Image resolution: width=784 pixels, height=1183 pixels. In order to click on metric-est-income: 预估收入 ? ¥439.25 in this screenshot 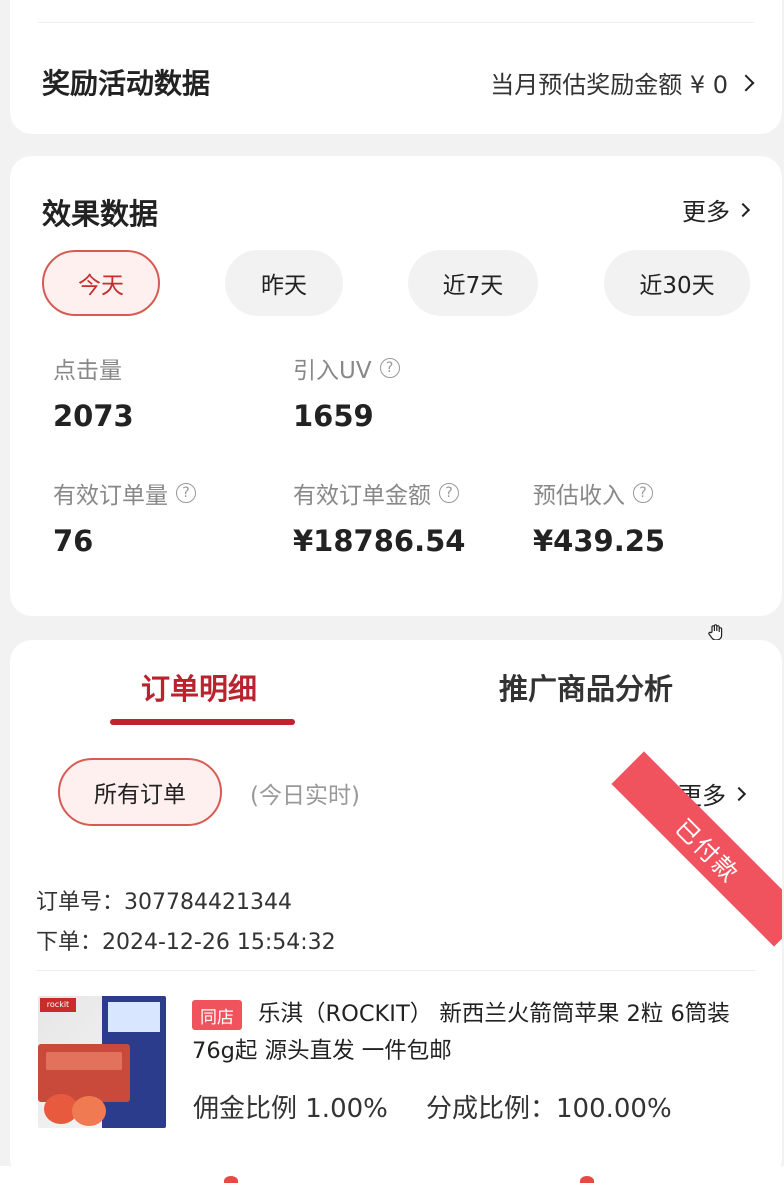, I will do `click(599, 517)`.